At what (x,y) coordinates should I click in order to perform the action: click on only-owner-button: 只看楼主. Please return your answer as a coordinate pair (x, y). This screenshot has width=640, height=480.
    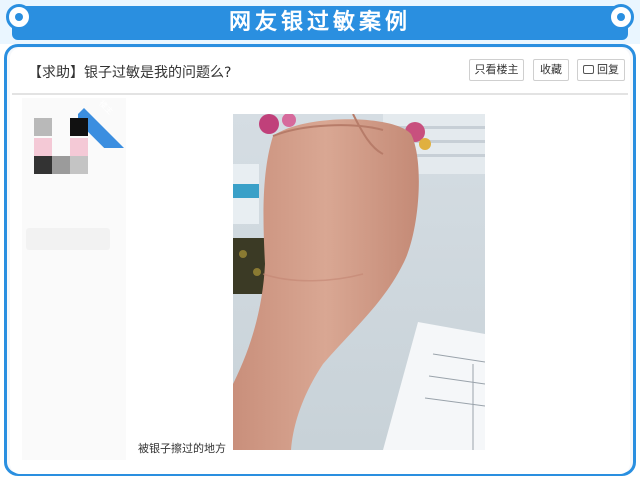
    Looking at the image, I should click on (496, 70).